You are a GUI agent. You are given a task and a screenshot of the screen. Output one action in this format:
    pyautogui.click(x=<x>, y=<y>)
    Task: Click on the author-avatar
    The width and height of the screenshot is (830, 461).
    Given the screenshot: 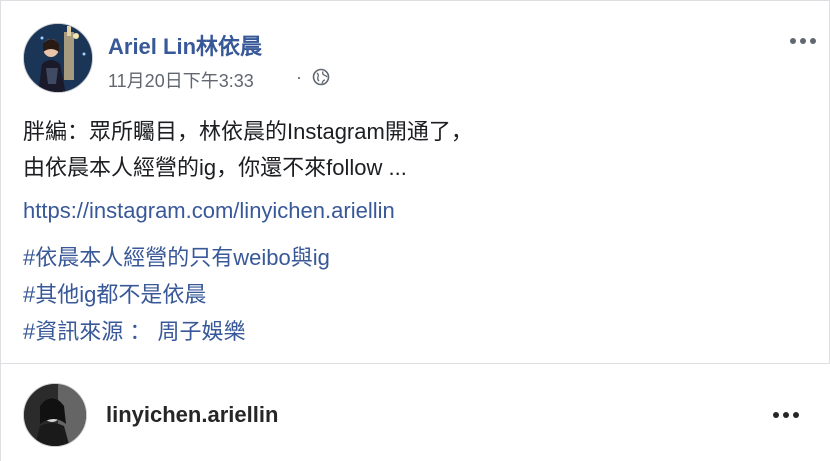 What is the action you would take?
    pyautogui.click(x=58, y=58)
    